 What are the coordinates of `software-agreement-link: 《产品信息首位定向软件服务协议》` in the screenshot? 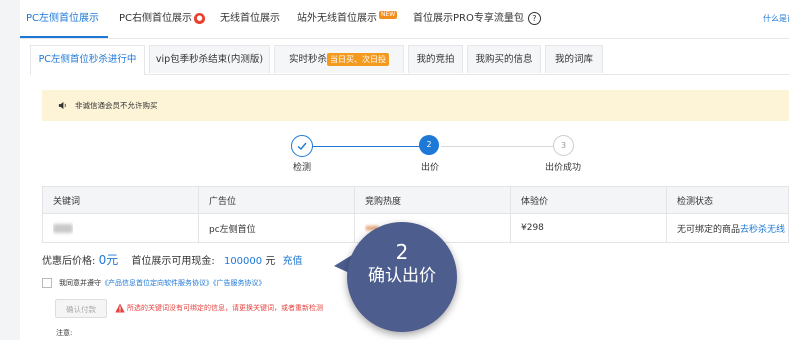 It's located at (157, 283).